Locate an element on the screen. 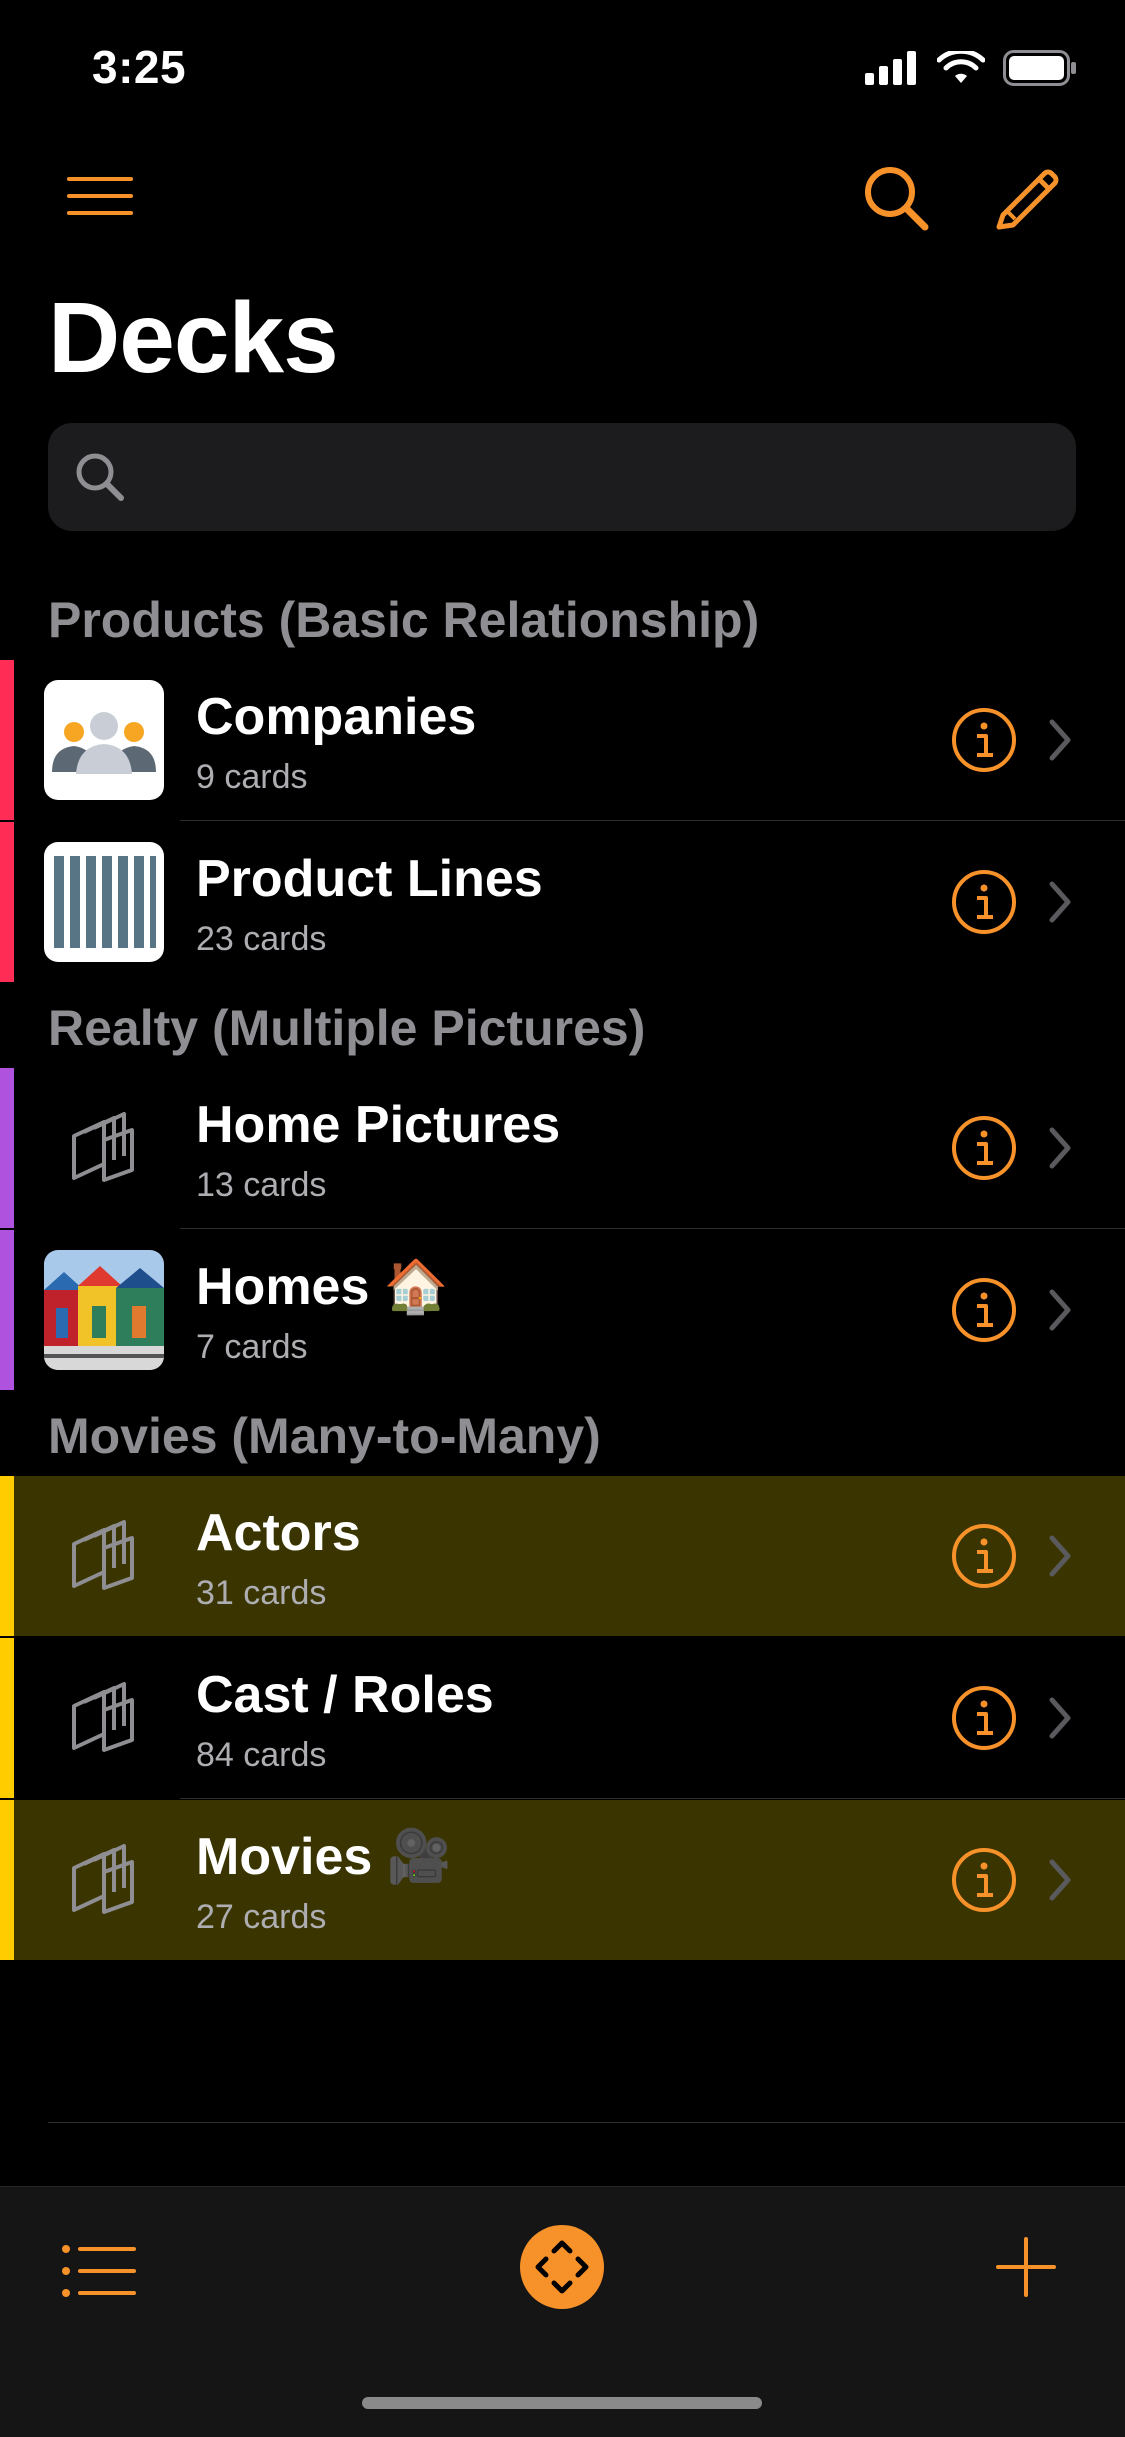 Image resolution: width=1125 pixels, height=2437 pixels. section-header-products: Products (Basic Relationship) is located at coordinates (404, 620).